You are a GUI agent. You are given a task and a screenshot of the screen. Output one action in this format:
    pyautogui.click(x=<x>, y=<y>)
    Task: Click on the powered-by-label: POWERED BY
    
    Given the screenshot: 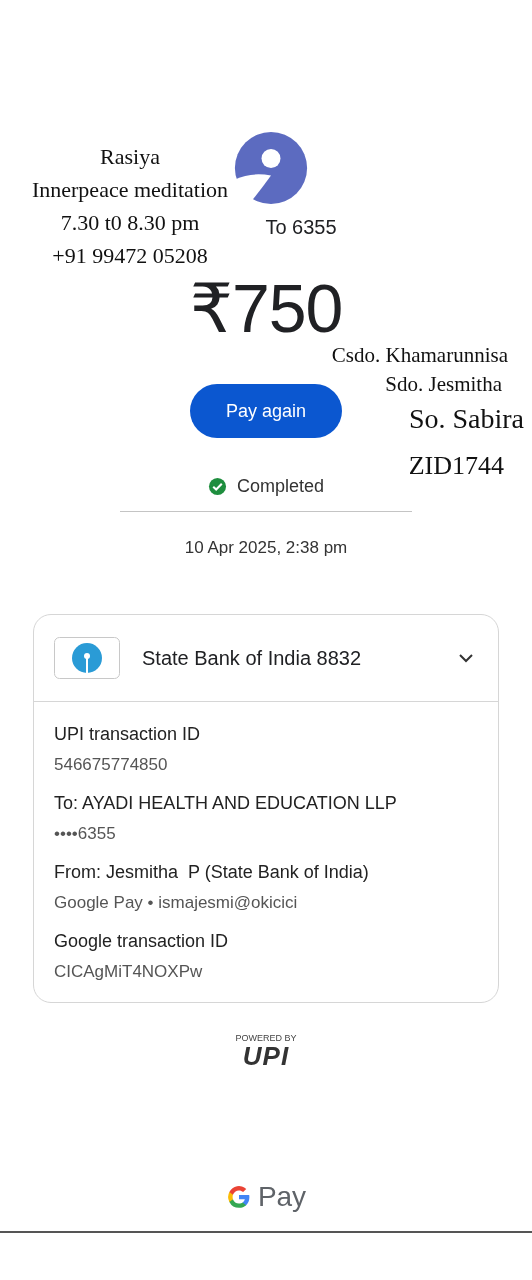 What is the action you would take?
    pyautogui.click(x=266, y=1038)
    